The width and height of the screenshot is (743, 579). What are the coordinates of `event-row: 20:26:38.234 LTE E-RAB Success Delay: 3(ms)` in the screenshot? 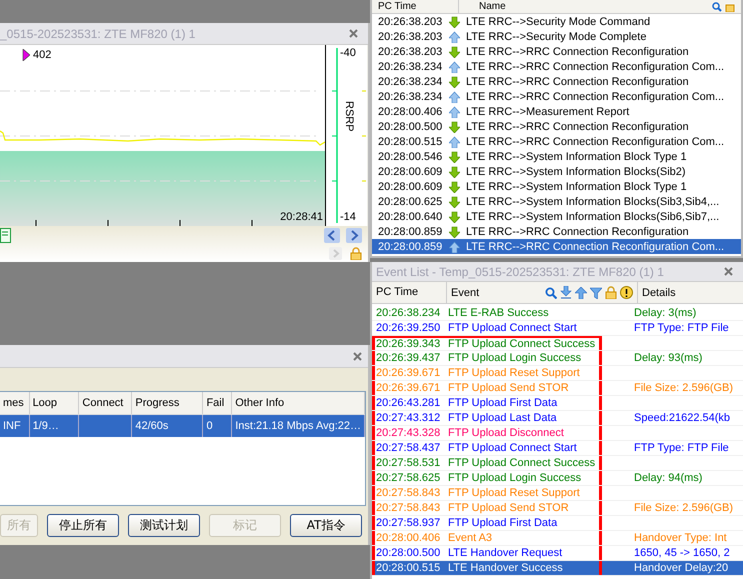 It's located at (557, 313).